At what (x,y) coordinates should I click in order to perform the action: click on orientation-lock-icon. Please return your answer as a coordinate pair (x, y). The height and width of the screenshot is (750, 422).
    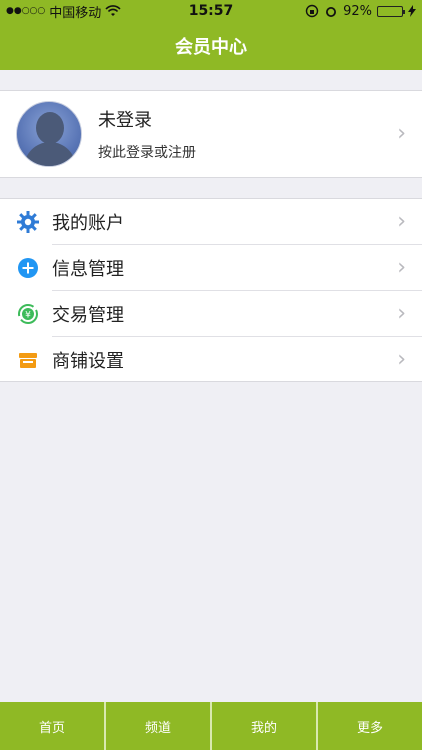
    Looking at the image, I should click on (312, 11).